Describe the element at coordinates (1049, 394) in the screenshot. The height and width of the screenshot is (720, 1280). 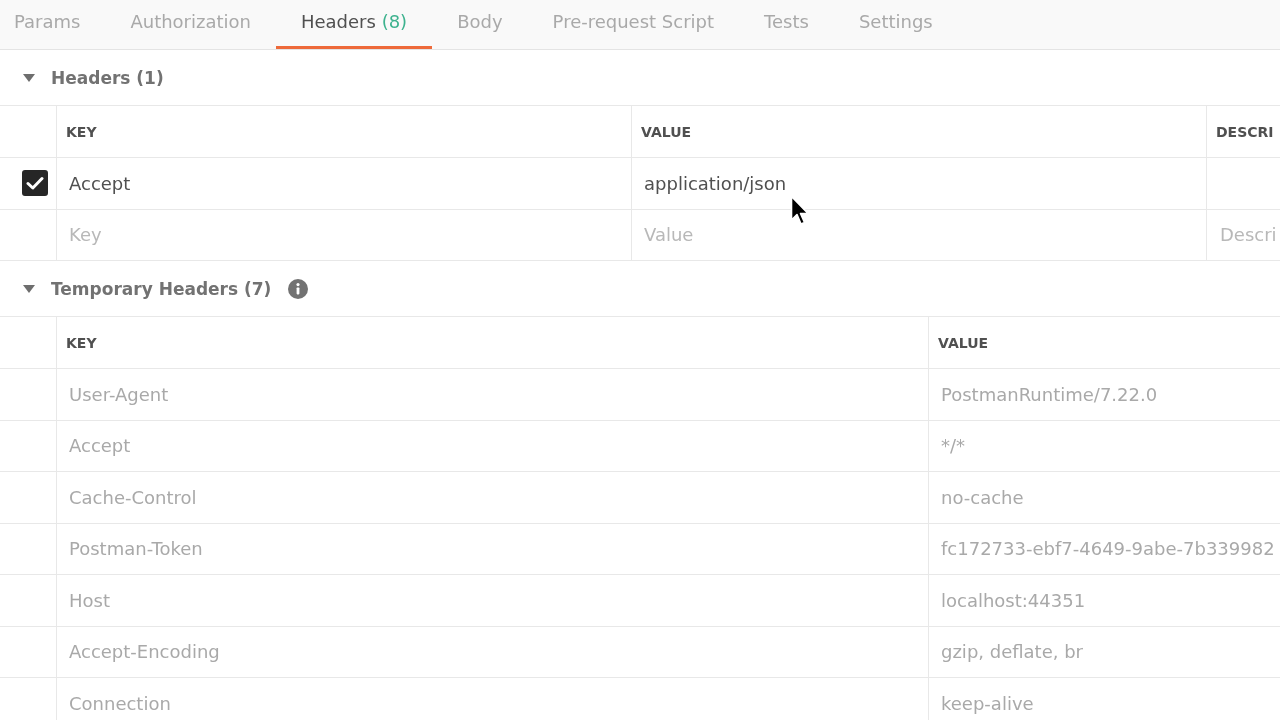
I see `table-cell-text: PostmanRuntime/7.22.0` at that location.